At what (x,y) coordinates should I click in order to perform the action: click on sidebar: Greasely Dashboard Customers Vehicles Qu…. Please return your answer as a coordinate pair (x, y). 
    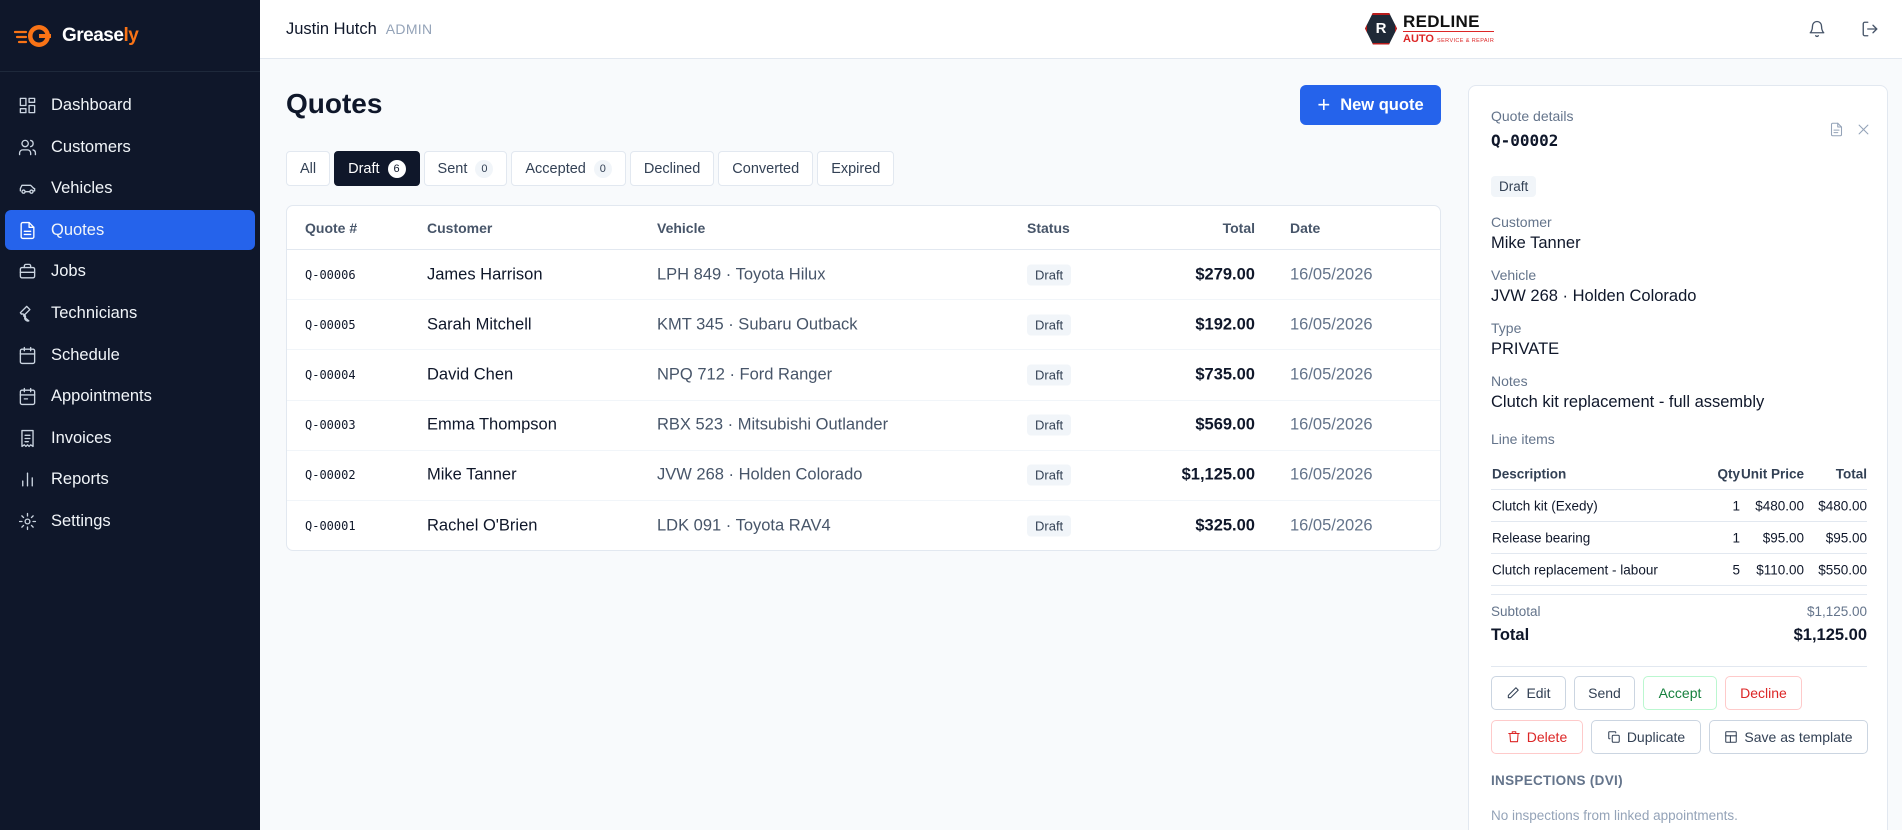
    Looking at the image, I should click on (130, 415).